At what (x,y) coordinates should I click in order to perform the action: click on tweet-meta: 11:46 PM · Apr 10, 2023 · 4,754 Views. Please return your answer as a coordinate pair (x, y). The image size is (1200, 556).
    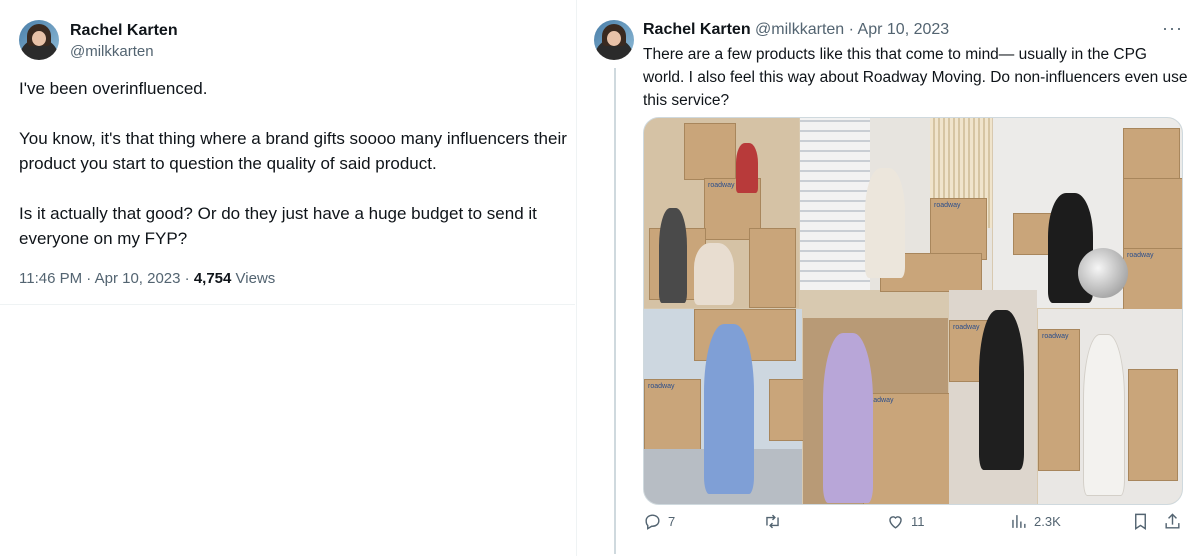
    Looking at the image, I should click on (147, 278).